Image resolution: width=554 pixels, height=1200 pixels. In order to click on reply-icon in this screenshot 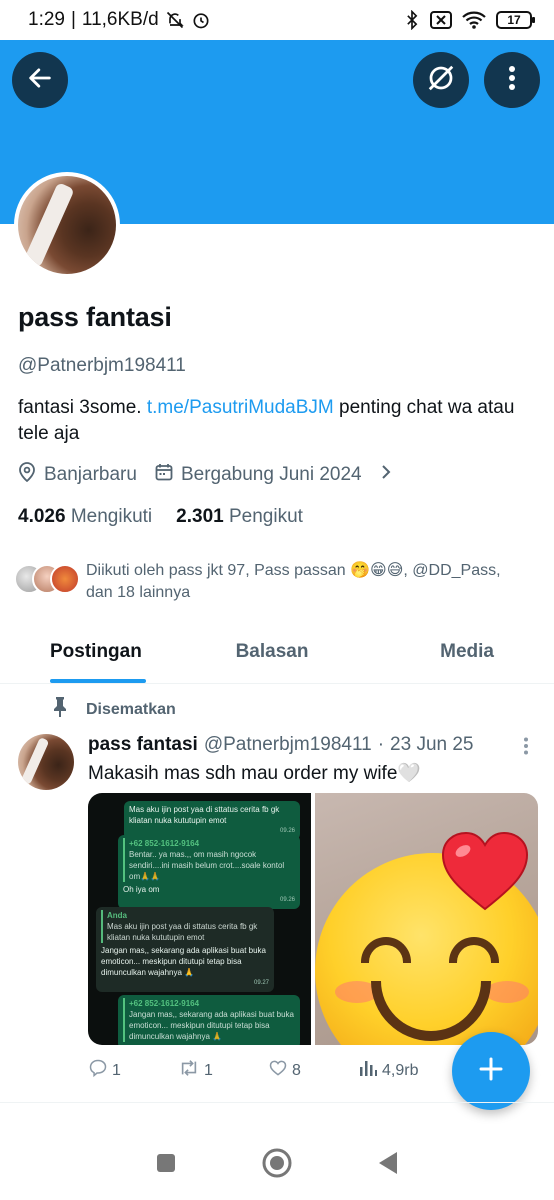, I will do `click(98, 1070)`.